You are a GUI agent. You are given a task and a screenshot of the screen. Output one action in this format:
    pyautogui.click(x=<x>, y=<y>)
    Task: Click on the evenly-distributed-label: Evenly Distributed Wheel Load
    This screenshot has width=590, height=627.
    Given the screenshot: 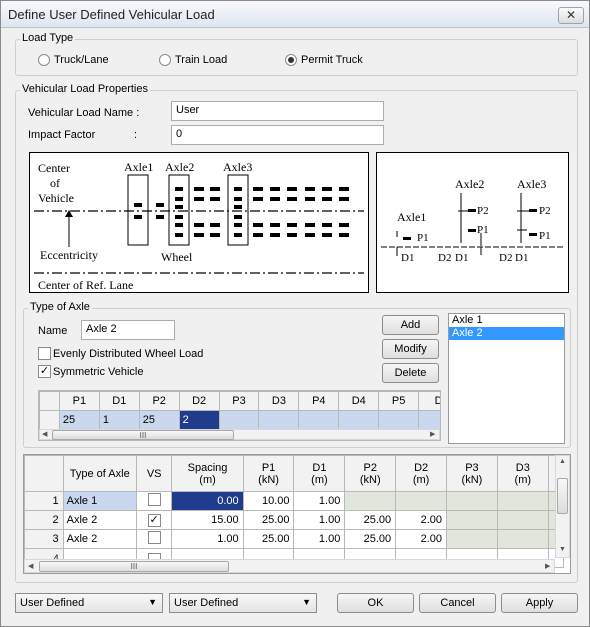 What is the action you would take?
    pyautogui.click(x=128, y=354)
    